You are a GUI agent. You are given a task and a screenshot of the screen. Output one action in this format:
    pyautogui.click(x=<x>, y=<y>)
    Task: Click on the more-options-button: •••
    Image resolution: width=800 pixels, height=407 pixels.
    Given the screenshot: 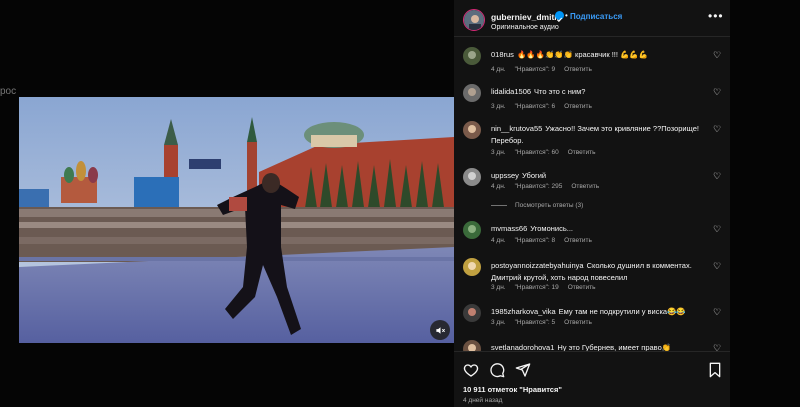 What is the action you would take?
    pyautogui.click(x=716, y=16)
    